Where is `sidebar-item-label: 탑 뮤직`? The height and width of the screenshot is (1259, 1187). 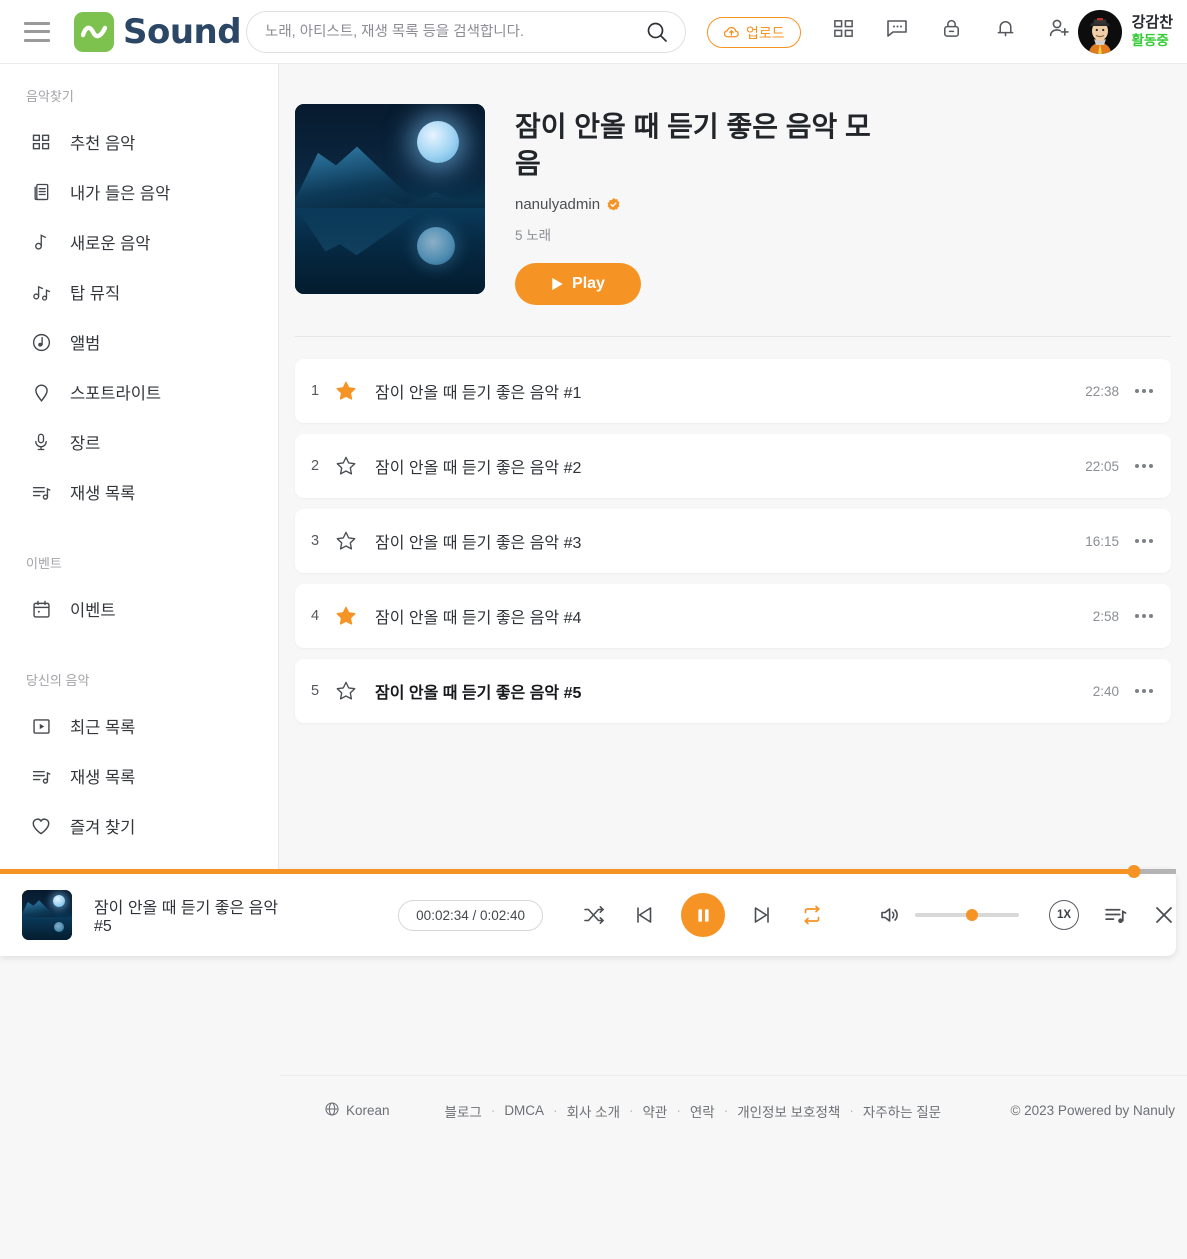 sidebar-item-label: 탑 뮤직 is located at coordinates (95, 294).